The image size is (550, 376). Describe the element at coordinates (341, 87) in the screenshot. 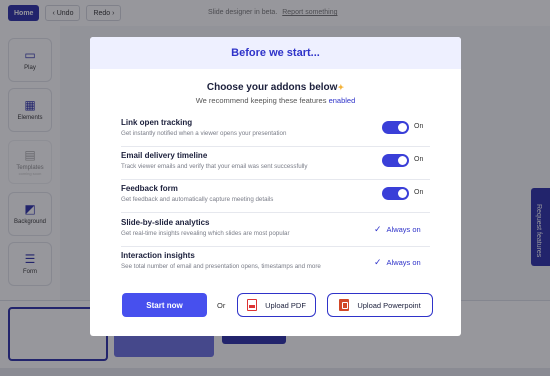

I see `sparkle-icon: ✦` at that location.